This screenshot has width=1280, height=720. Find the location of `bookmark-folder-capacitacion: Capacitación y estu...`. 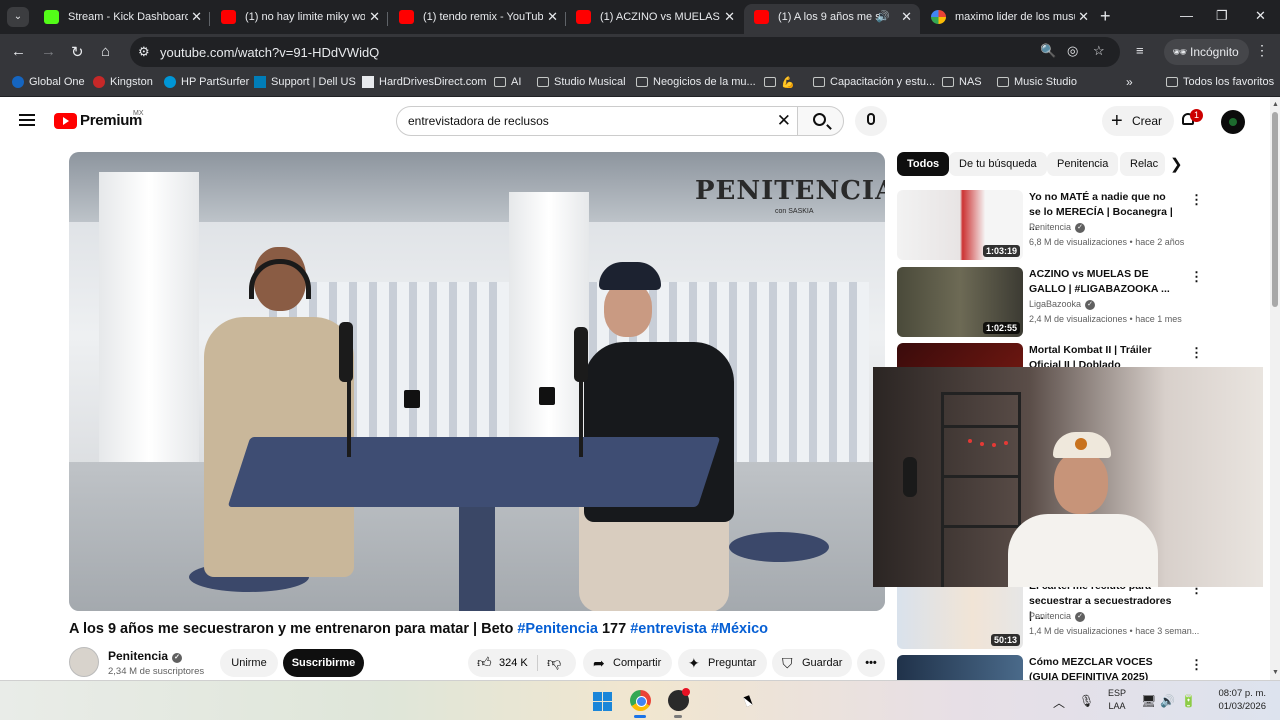

bookmark-folder-capacitacion: Capacitación y estu... is located at coordinates (874, 82).